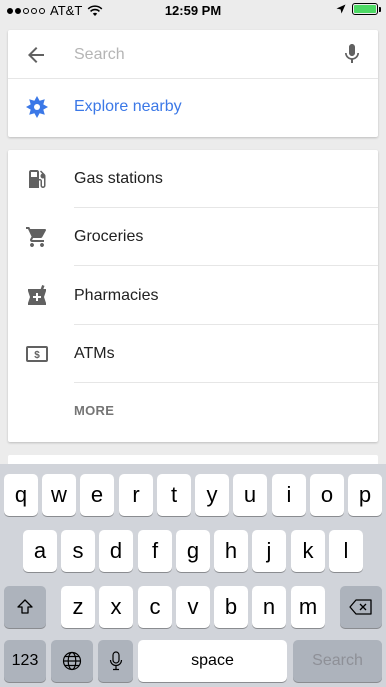 The height and width of the screenshot is (687, 386). Describe the element at coordinates (25, 661) in the screenshot. I see `numbers-key: 123` at that location.